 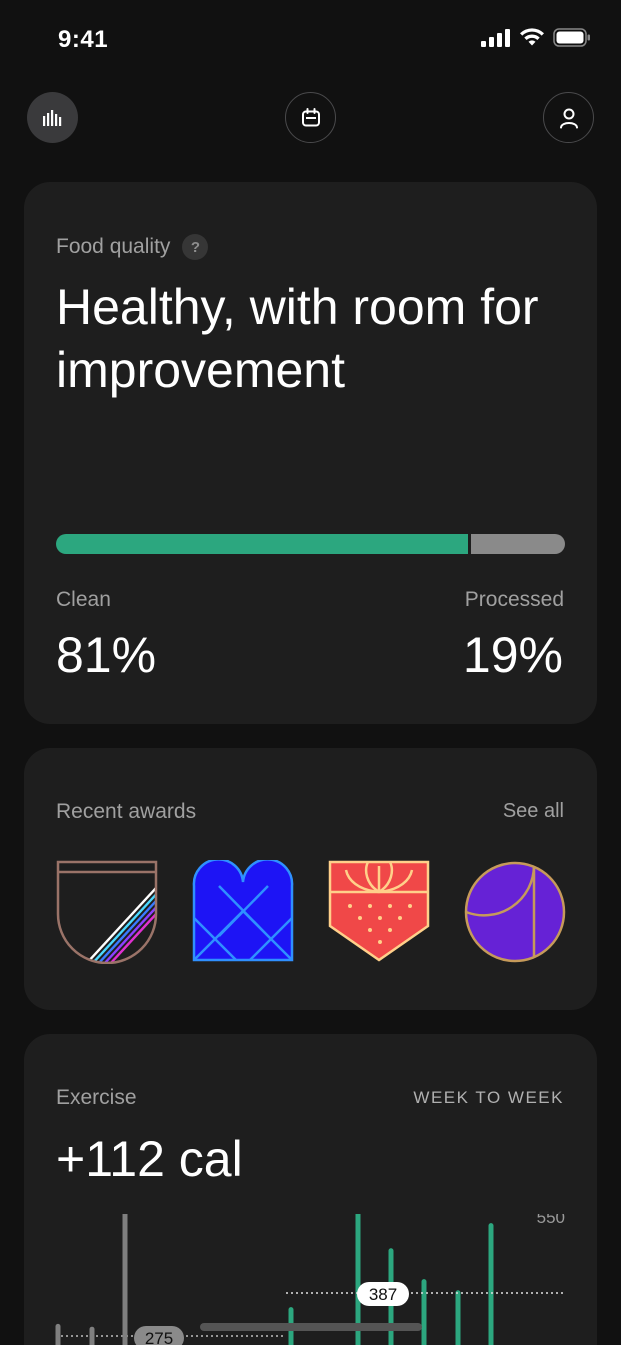 I want to click on food-quality-header: Food quality ?, so click(x=132, y=247).